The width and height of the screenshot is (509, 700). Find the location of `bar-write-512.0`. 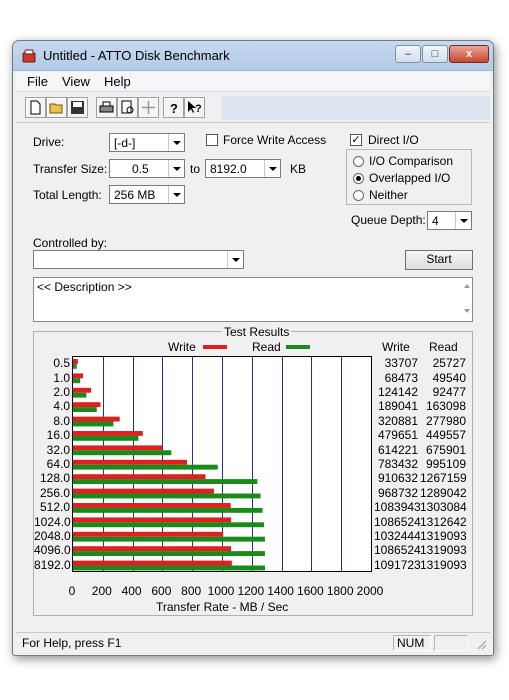

bar-write-512.0 is located at coordinates (152, 505).